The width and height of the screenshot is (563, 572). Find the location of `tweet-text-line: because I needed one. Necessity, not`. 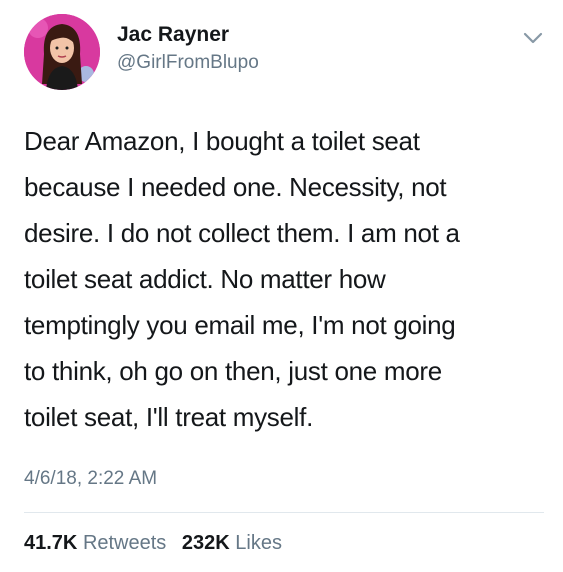

tweet-text-line: because I needed one. Necessity, not is located at coordinates (235, 187).